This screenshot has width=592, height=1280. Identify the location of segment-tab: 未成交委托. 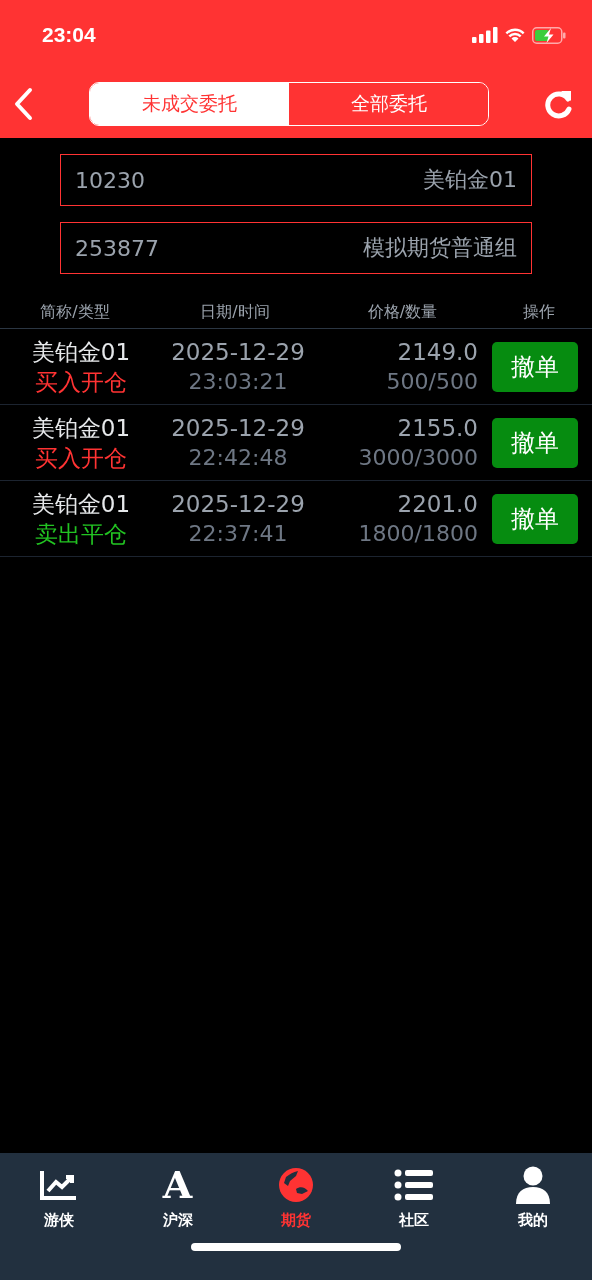
(189, 104).